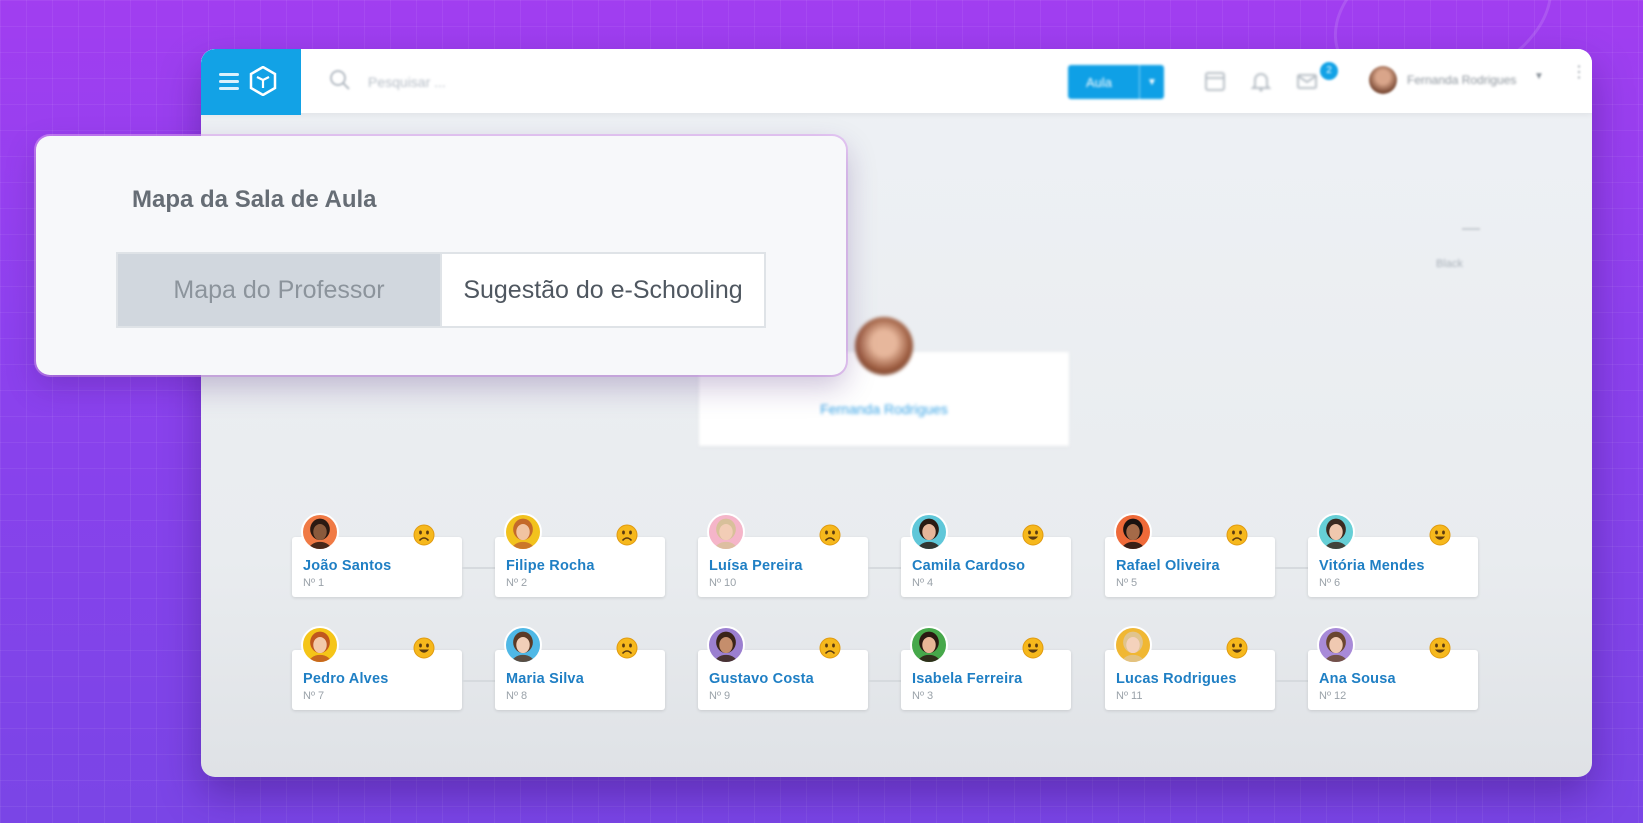  What do you see at coordinates (263, 81) in the screenshot?
I see `eschooling-logo-icon` at bounding box center [263, 81].